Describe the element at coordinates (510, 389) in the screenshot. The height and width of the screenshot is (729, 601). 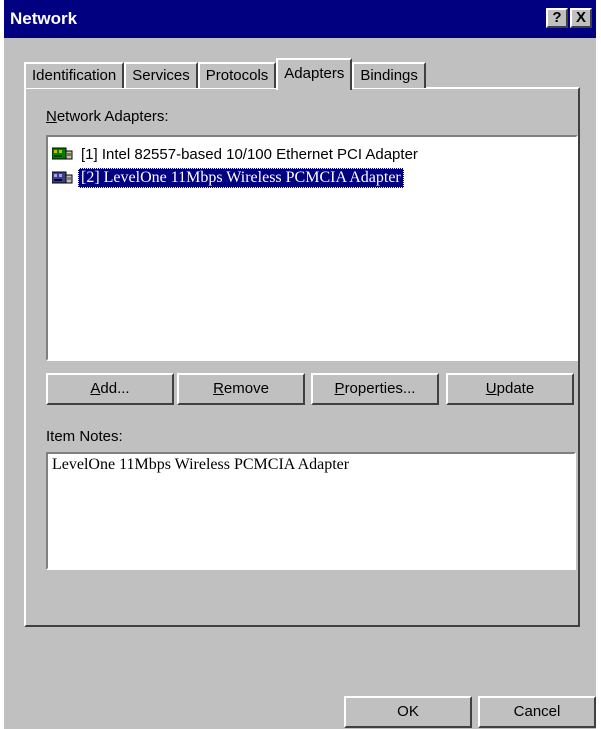
I see `update-button: Update` at that location.